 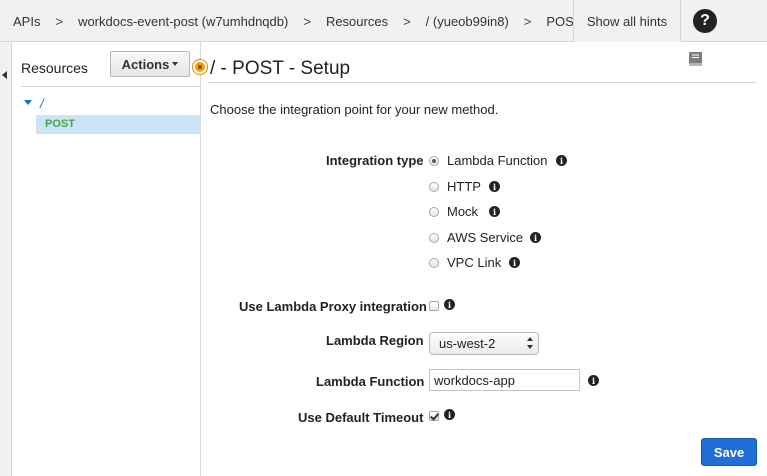 What do you see at coordinates (434, 187) in the screenshot?
I see `radio-http` at bounding box center [434, 187].